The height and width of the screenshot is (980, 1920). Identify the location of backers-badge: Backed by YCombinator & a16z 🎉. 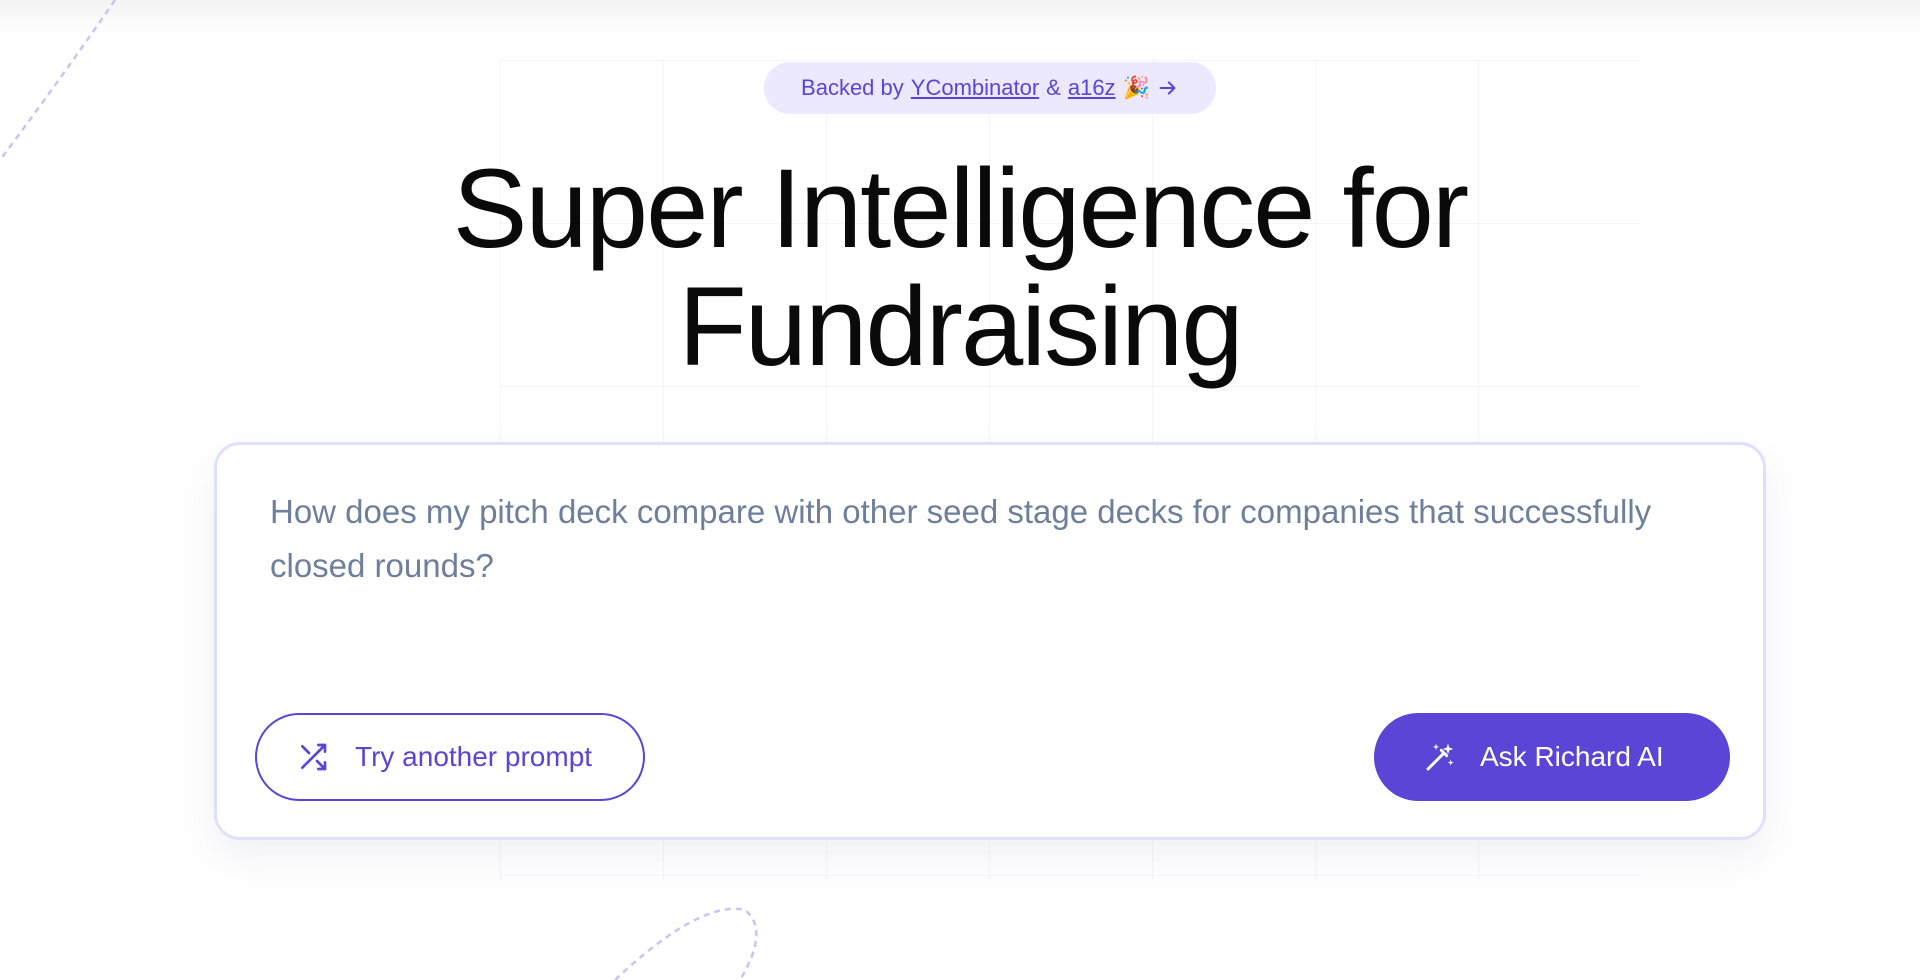
(990, 88).